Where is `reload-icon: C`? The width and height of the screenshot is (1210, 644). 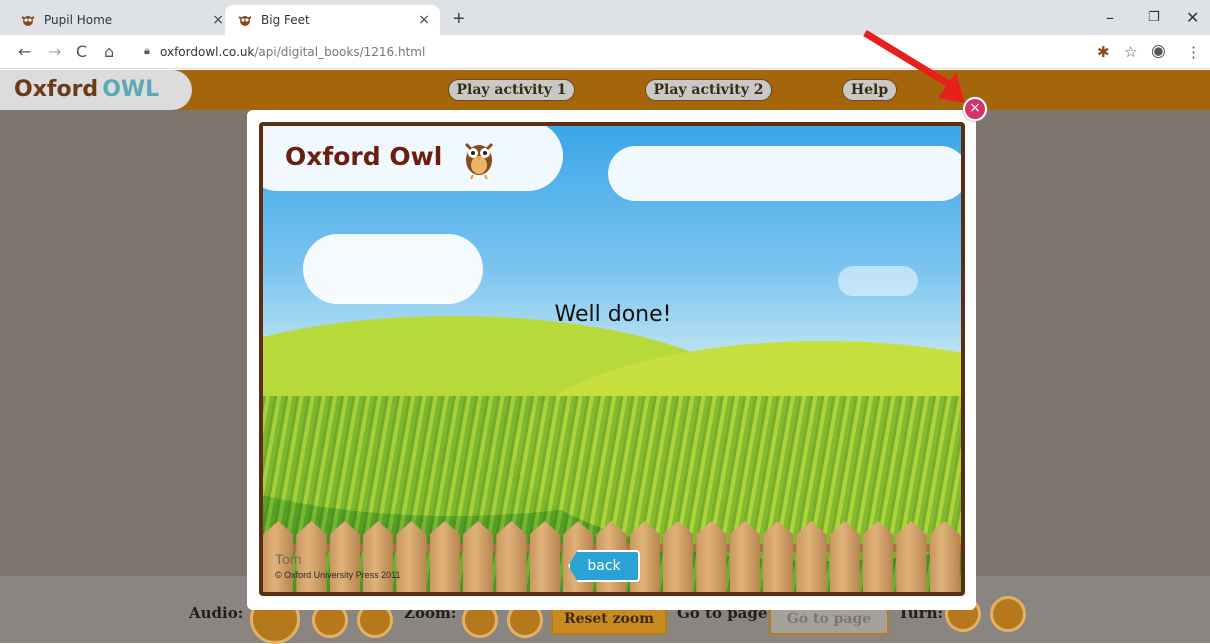
reload-icon: C is located at coordinates (81, 51).